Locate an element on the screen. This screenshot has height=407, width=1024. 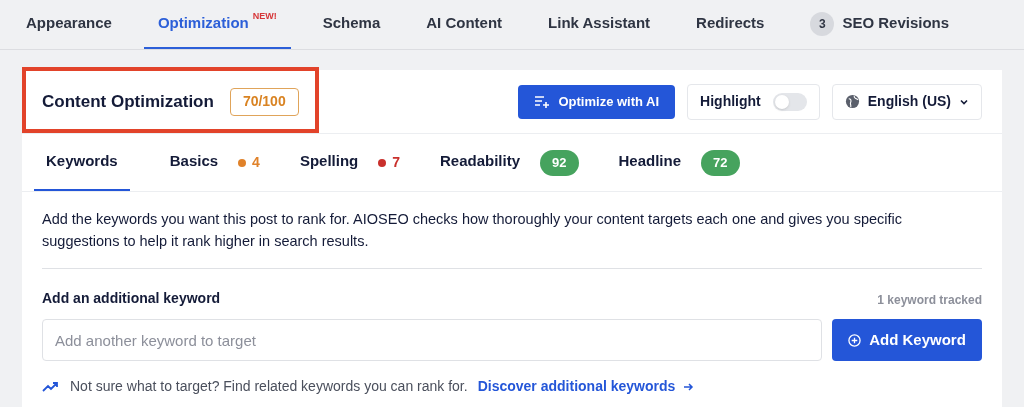
field-label: Add an additional keyword is located at coordinates (131, 298).